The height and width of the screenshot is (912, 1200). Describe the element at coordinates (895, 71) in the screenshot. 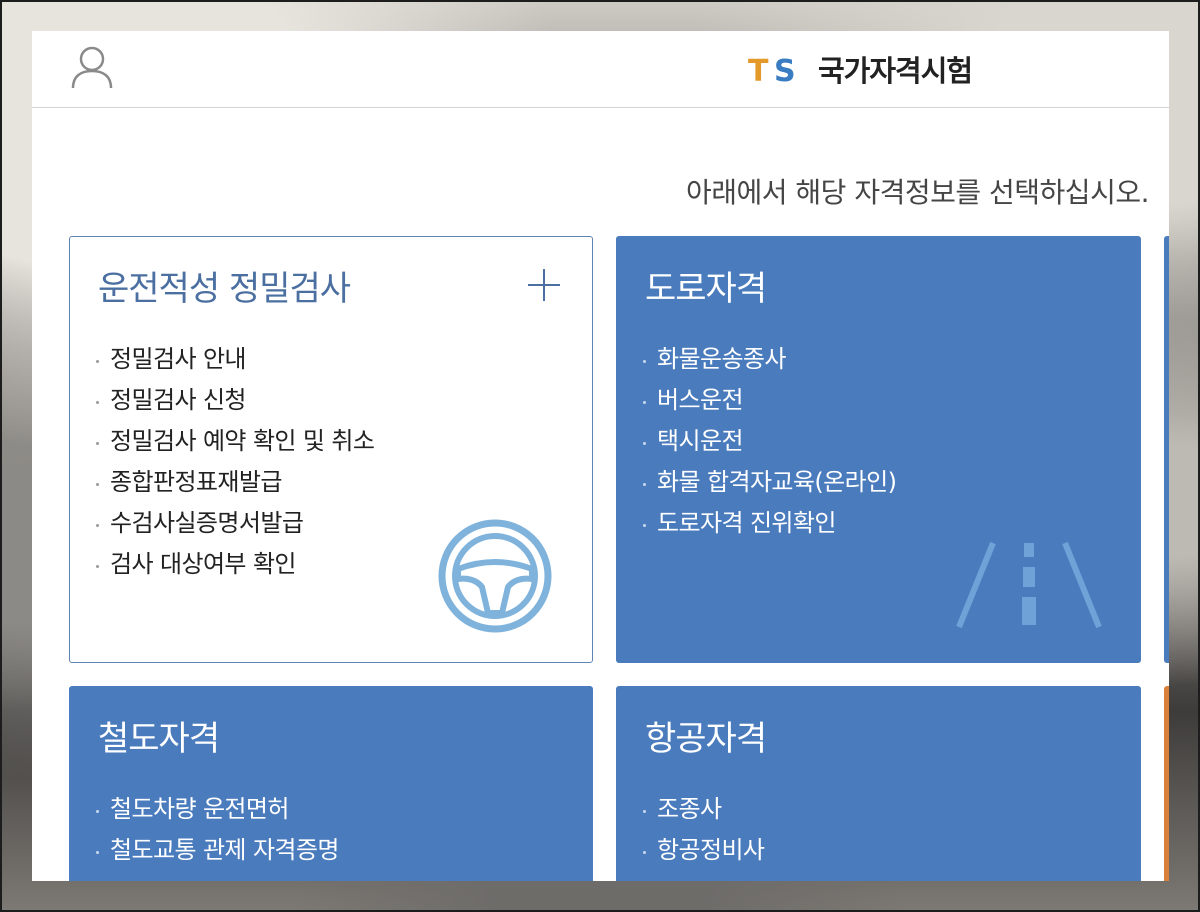

I see `brand-name: 국가자격시험` at that location.